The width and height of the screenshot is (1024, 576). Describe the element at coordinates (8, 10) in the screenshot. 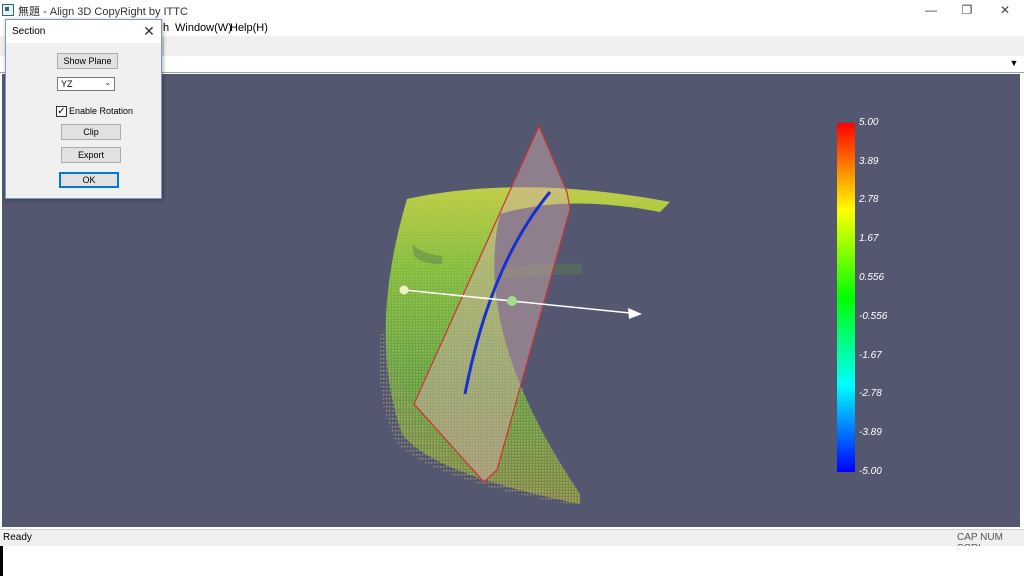

I see `app-icon` at that location.